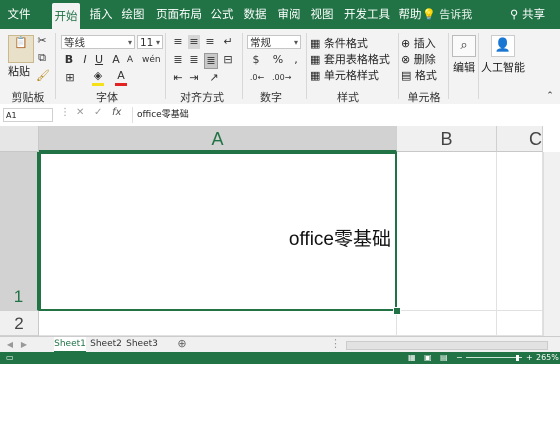 This screenshot has height=442, width=560. I want to click on row-header-1: 1, so click(19, 231).